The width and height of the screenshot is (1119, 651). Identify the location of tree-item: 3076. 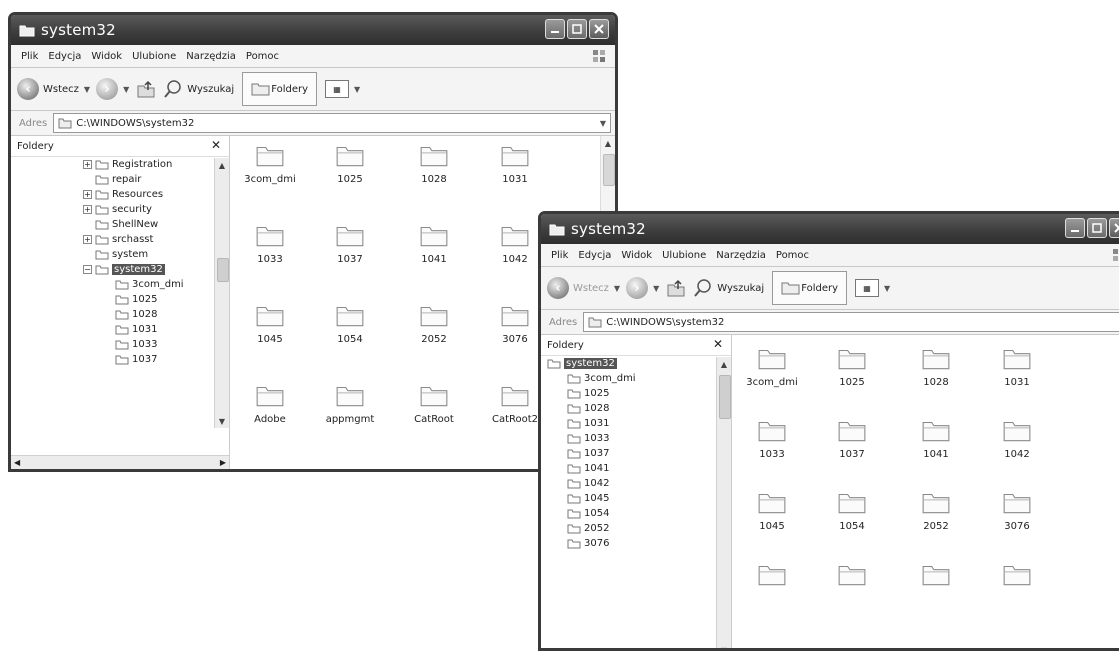
(636, 543).